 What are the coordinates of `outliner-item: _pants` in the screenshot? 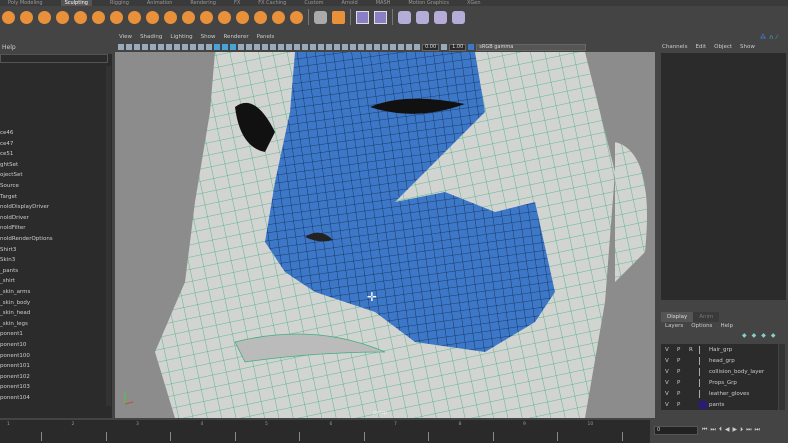 It's located at (9, 271).